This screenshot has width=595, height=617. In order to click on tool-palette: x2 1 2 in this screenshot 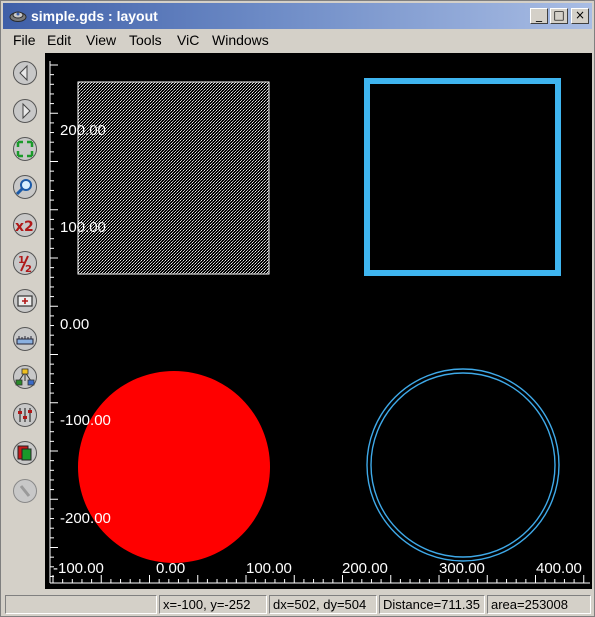, I will do `click(24, 321)`.